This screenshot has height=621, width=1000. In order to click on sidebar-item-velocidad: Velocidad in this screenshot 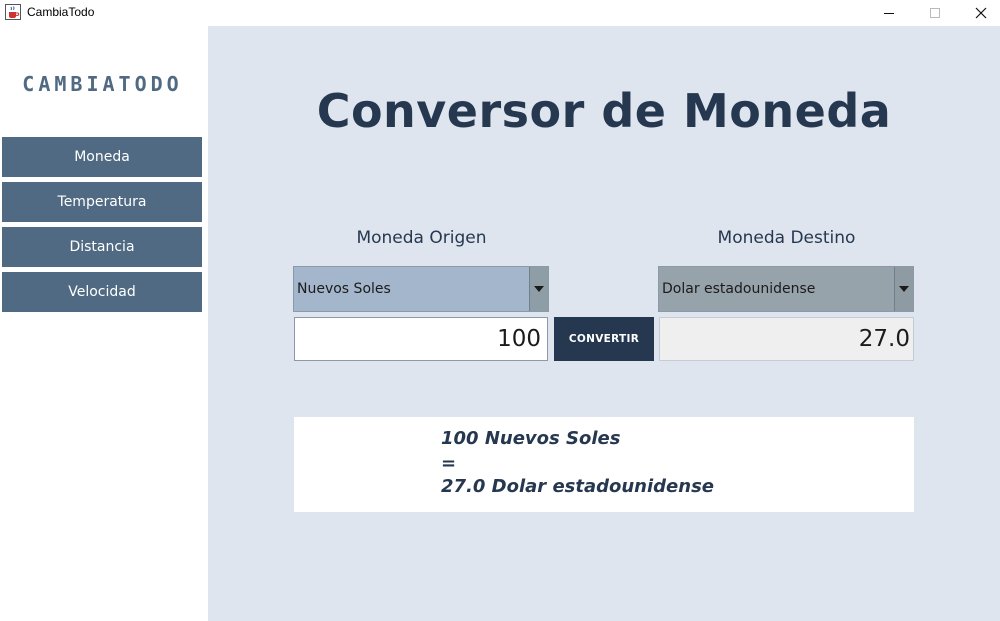, I will do `click(102, 292)`.